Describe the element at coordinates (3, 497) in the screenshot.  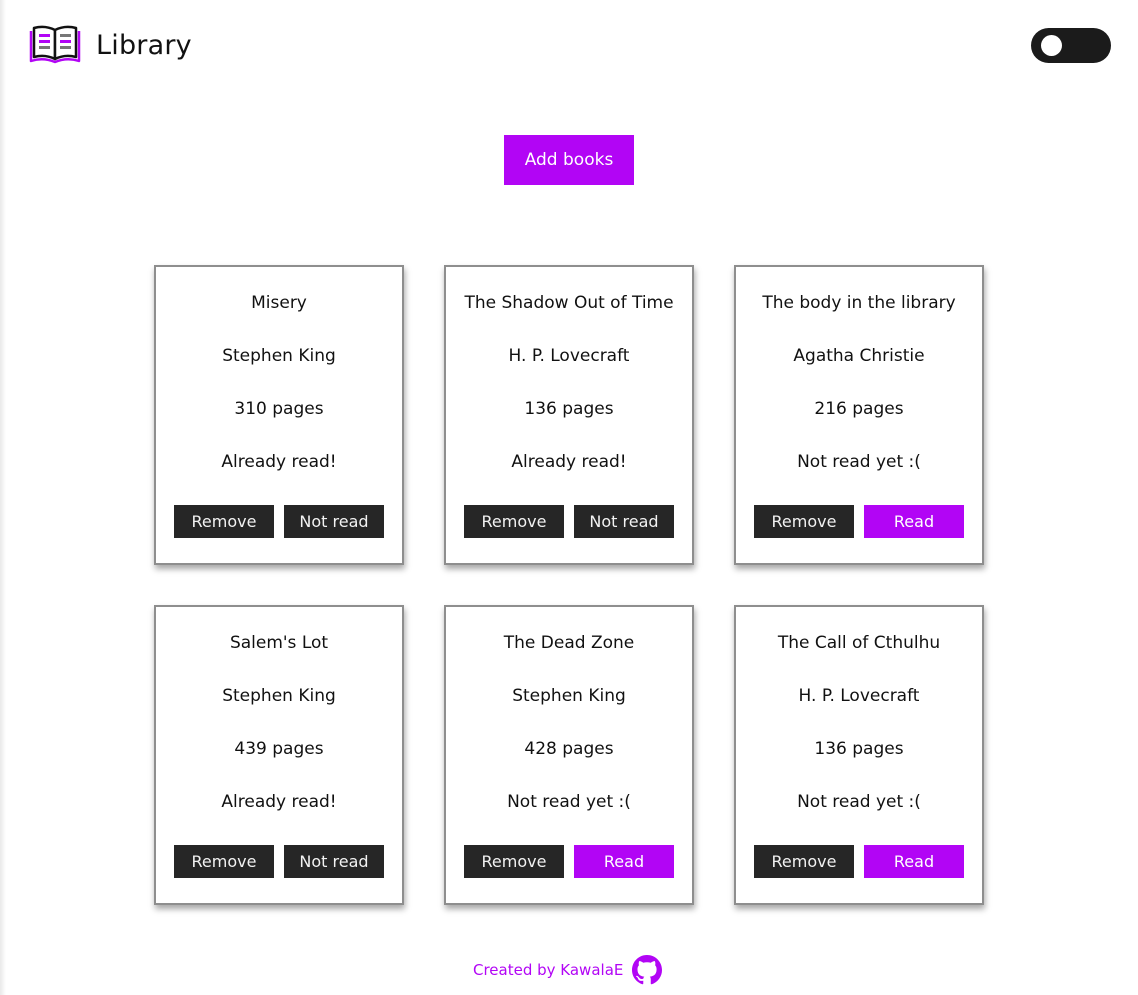
I see `page-edge-shade` at that location.